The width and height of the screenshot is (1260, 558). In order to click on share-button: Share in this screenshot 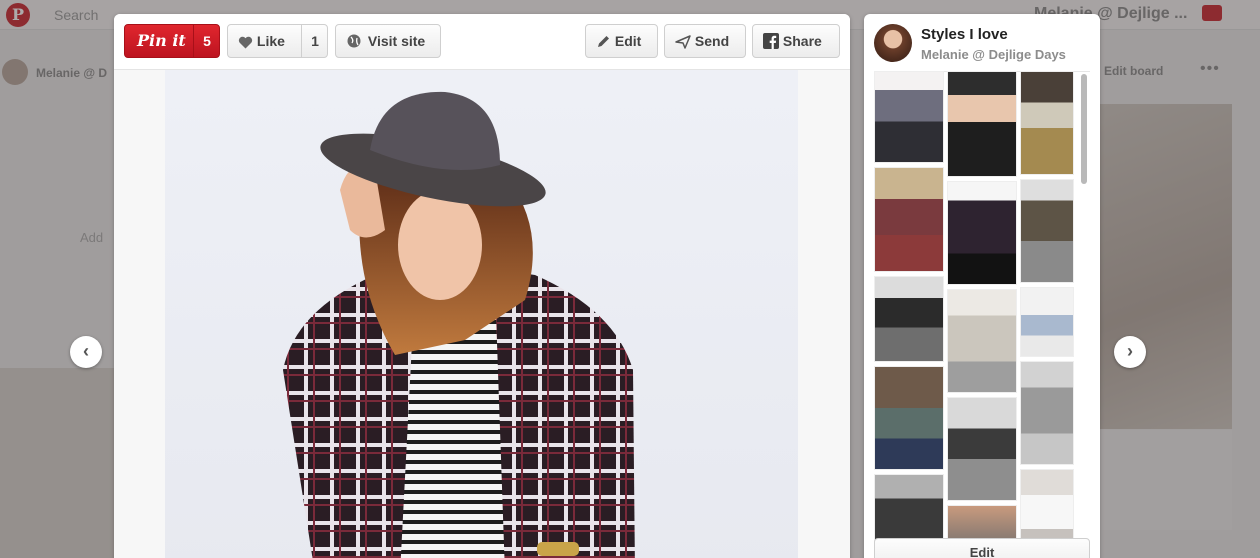, I will do `click(796, 41)`.